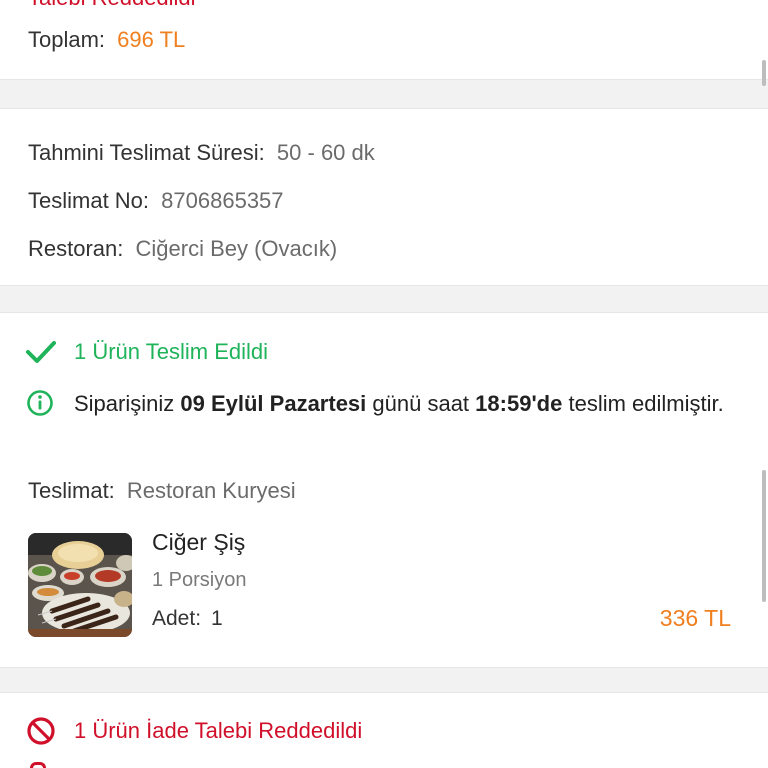 This screenshot has height=768, width=768. What do you see at coordinates (421, 403) in the screenshot?
I see `message-mid: günü saat` at bounding box center [421, 403].